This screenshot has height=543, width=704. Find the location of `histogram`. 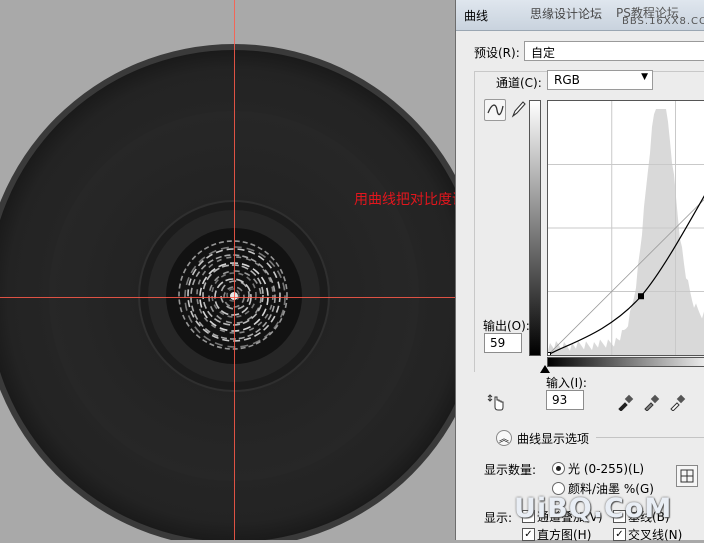

histogram is located at coordinates (626, 232).